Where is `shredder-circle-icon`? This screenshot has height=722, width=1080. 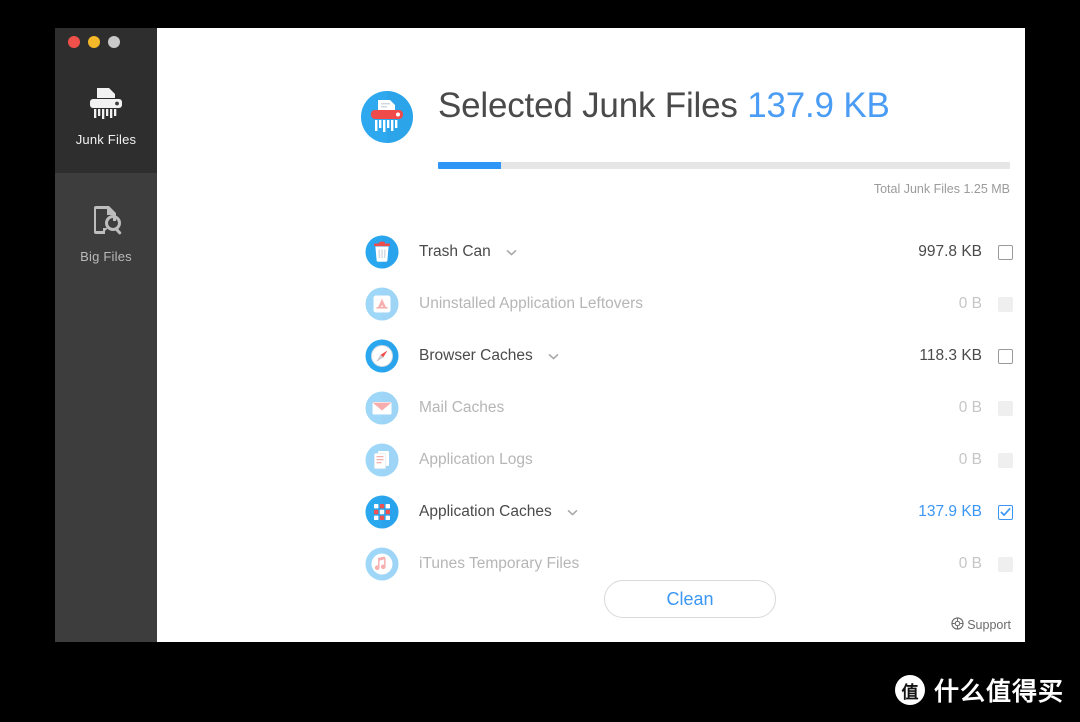
shredder-circle-icon is located at coordinates (387, 117).